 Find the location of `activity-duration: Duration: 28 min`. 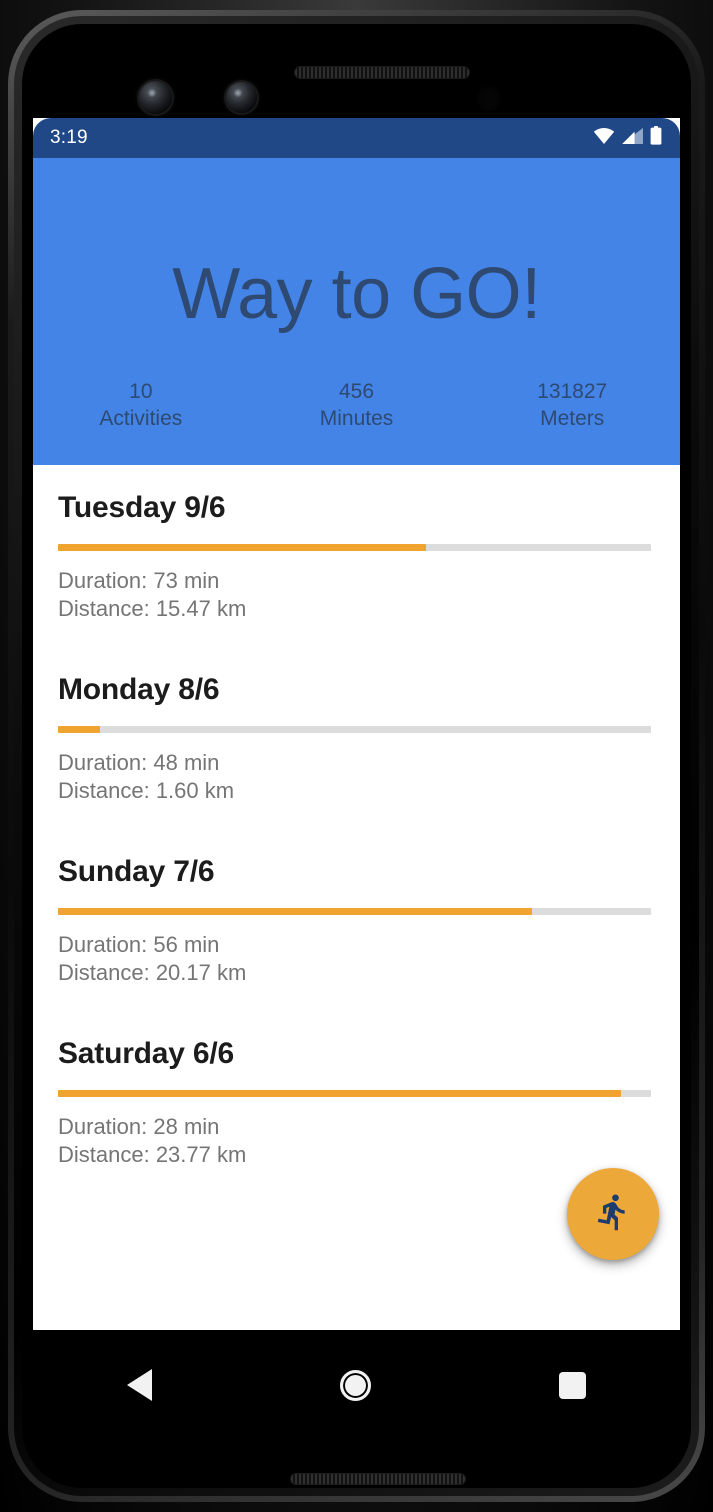

activity-duration: Duration: 28 min is located at coordinates (139, 1126).